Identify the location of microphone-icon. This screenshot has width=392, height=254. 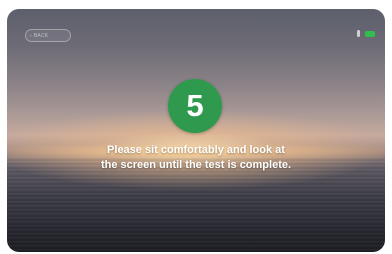
(358, 33).